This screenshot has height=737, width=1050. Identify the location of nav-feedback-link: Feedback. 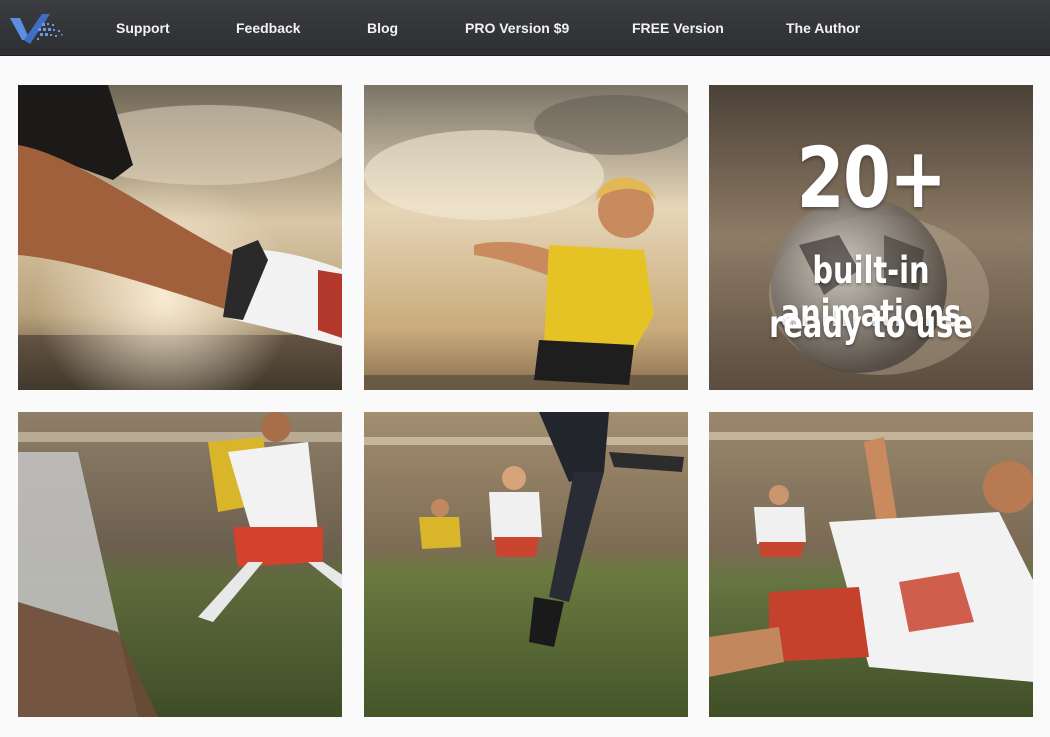
(268, 28).